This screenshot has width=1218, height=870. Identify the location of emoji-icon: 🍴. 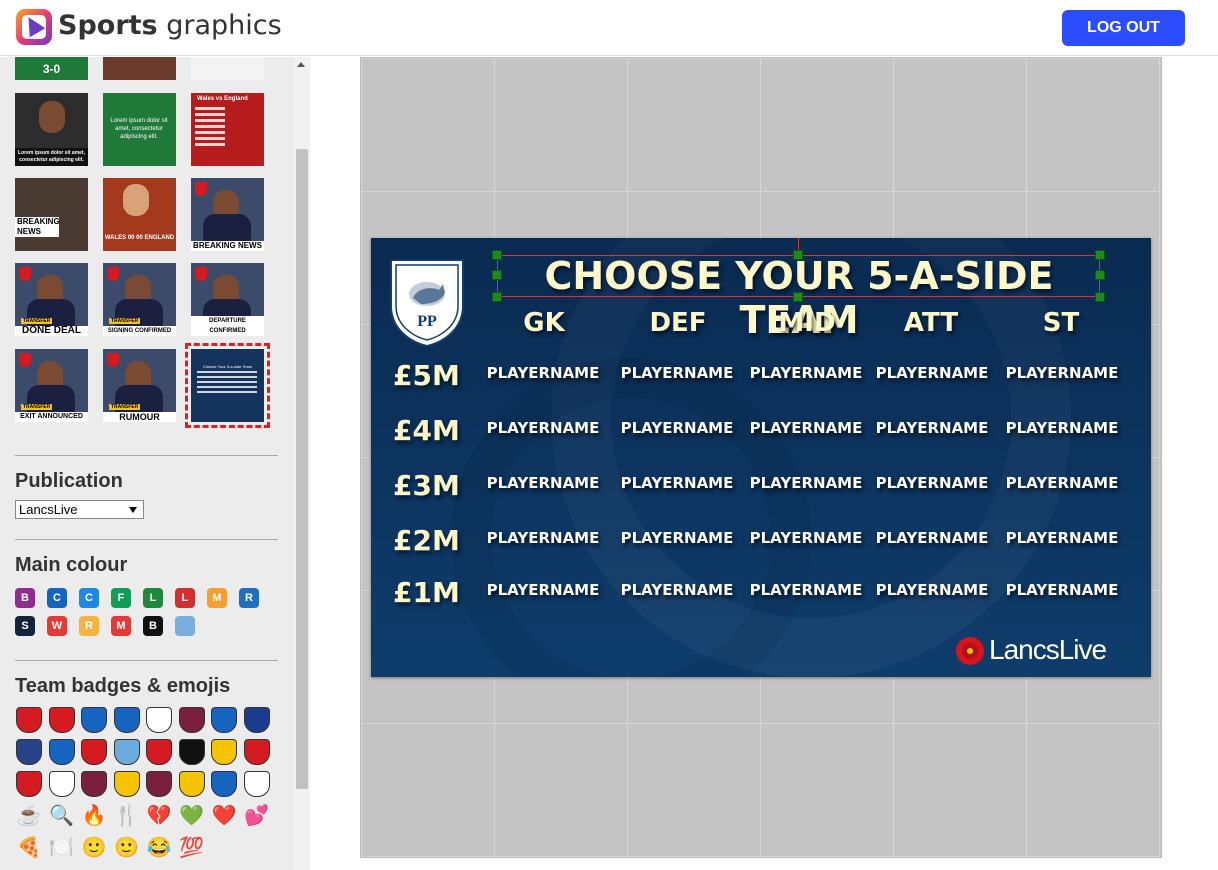
(127, 816).